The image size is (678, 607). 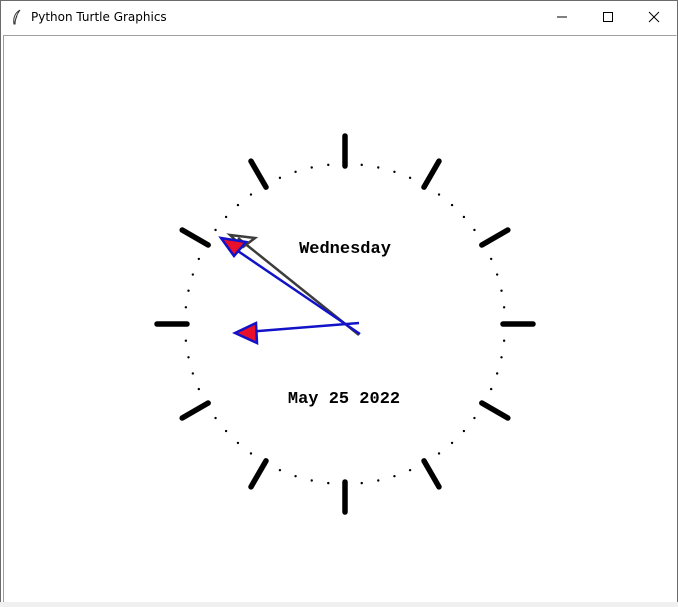 What do you see at coordinates (99, 16) in the screenshot?
I see `window-title: Python Turtle Graphics` at bounding box center [99, 16].